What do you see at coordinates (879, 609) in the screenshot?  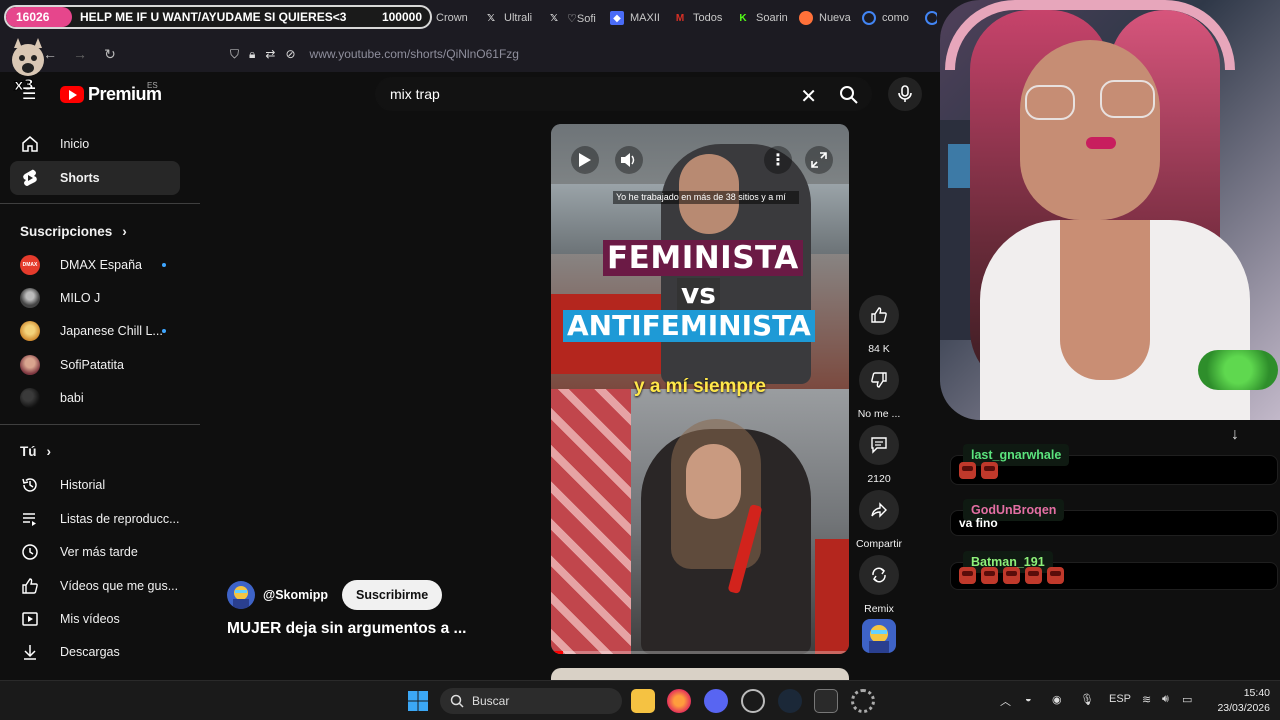 I see `remix-label: Remix` at bounding box center [879, 609].